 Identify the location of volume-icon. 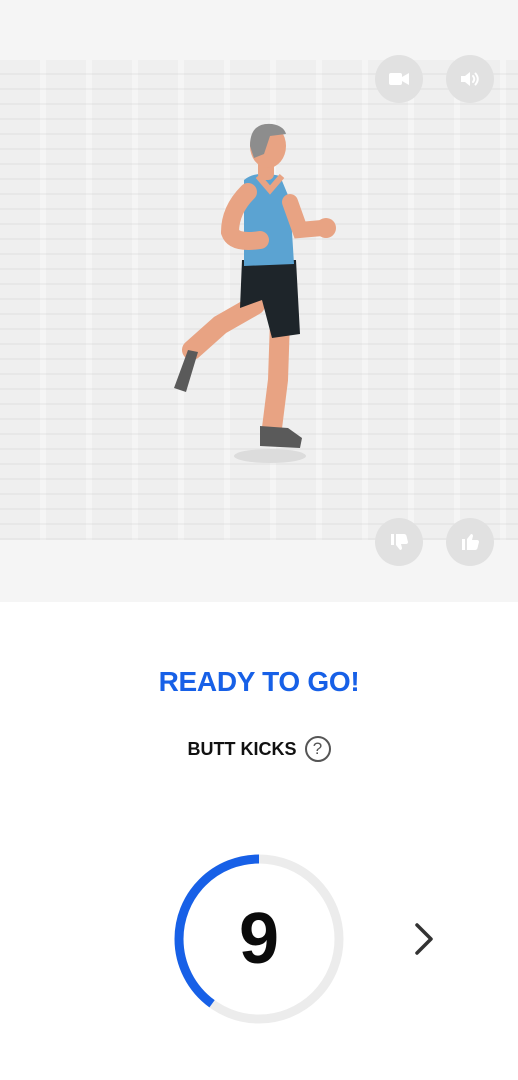
(470, 79).